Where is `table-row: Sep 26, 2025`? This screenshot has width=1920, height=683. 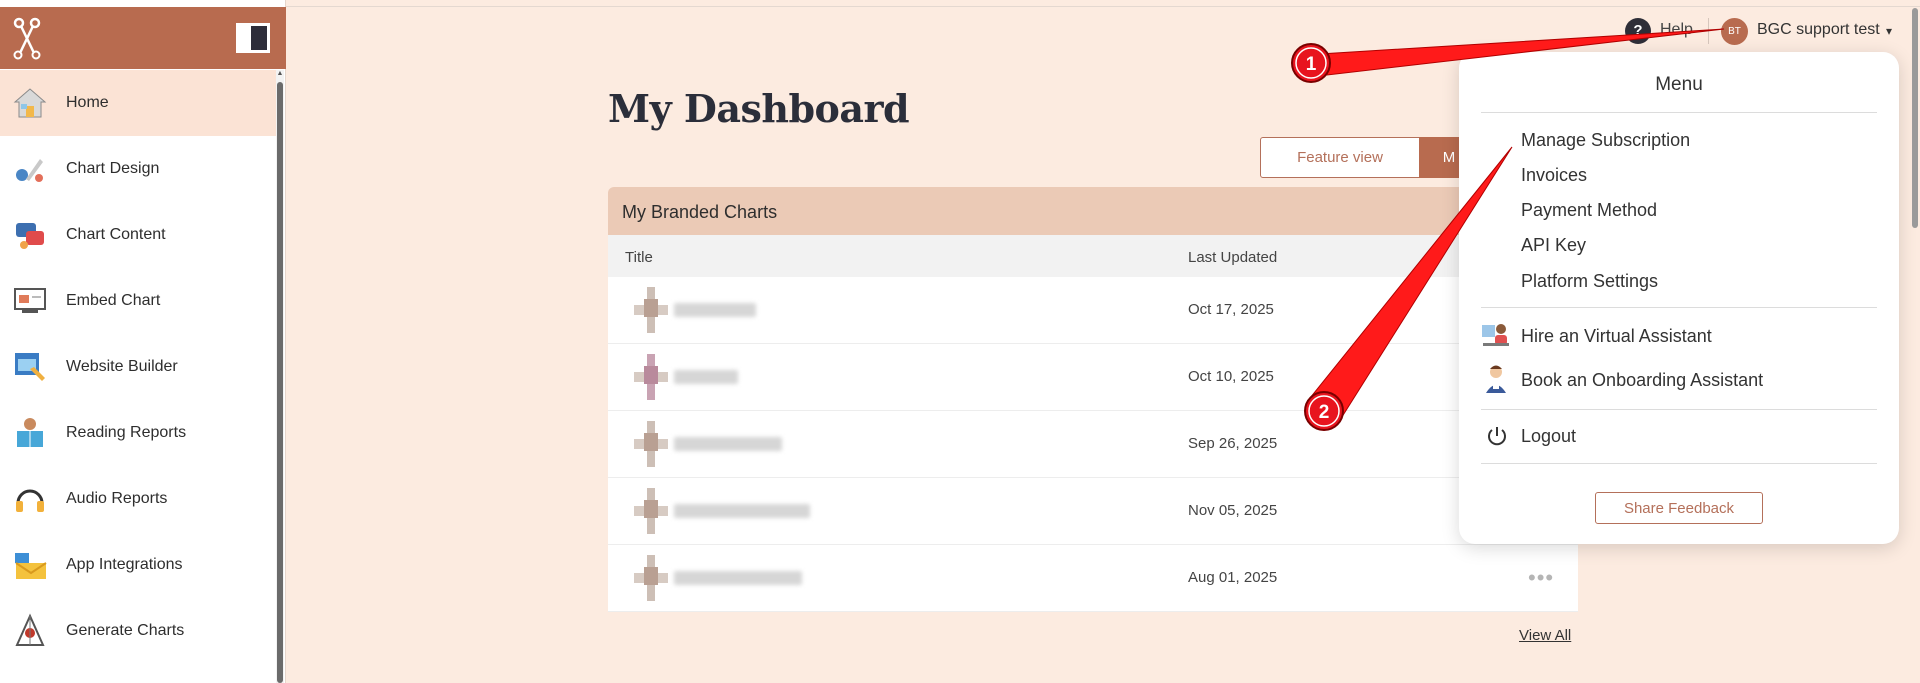 table-row: Sep 26, 2025 is located at coordinates (1093, 444).